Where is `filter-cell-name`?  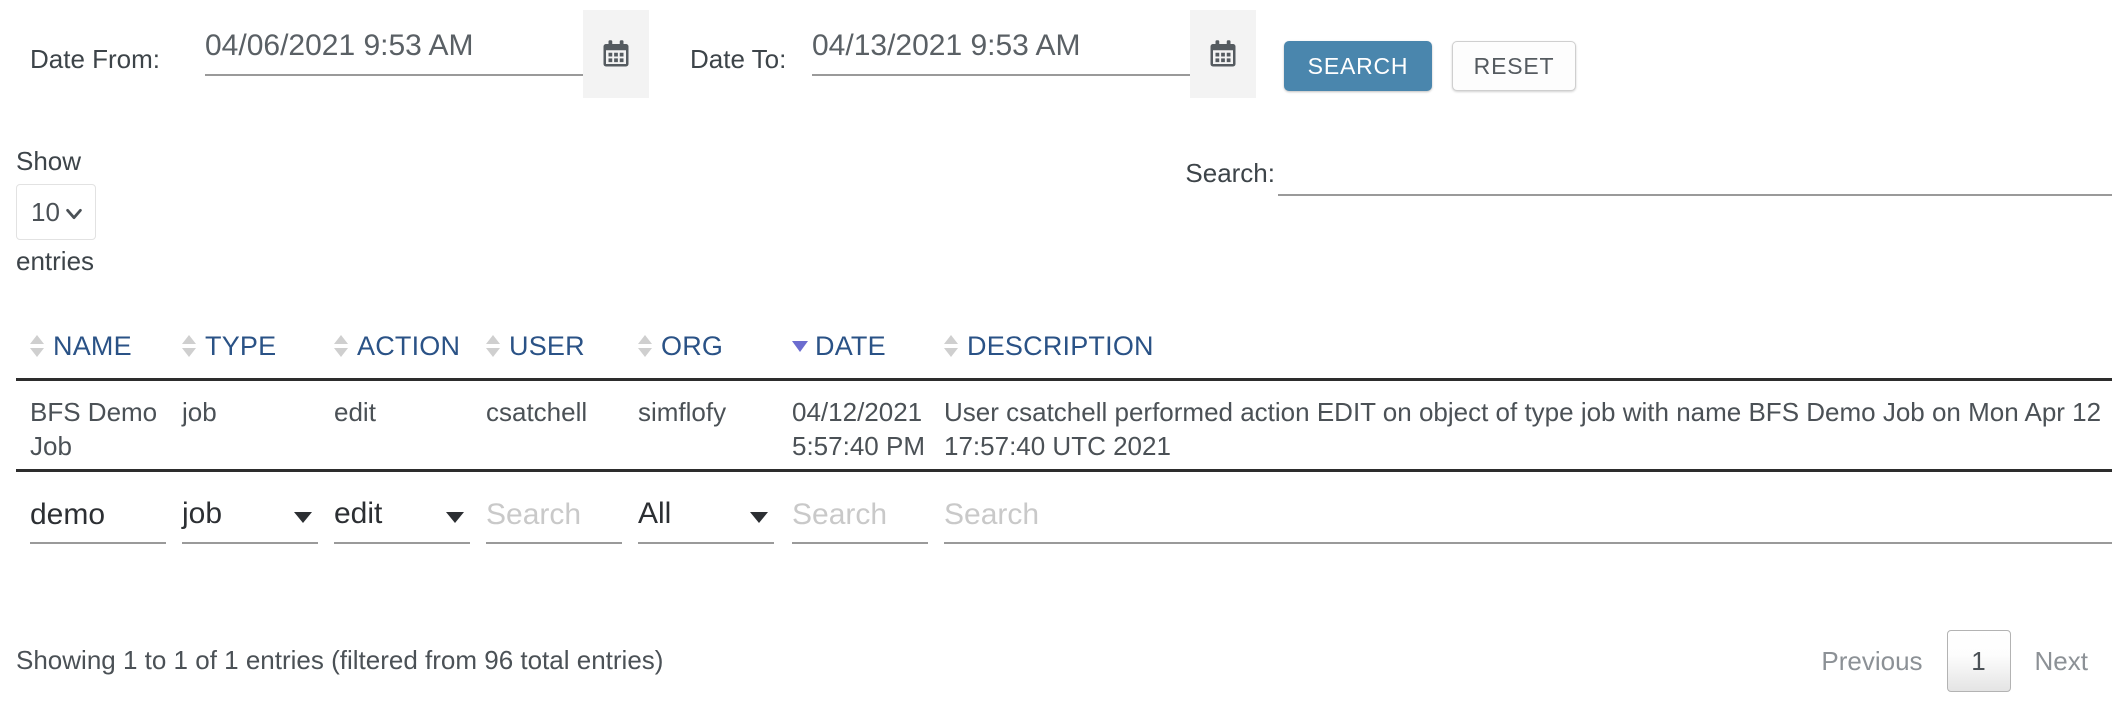 filter-cell-name is located at coordinates (98, 518).